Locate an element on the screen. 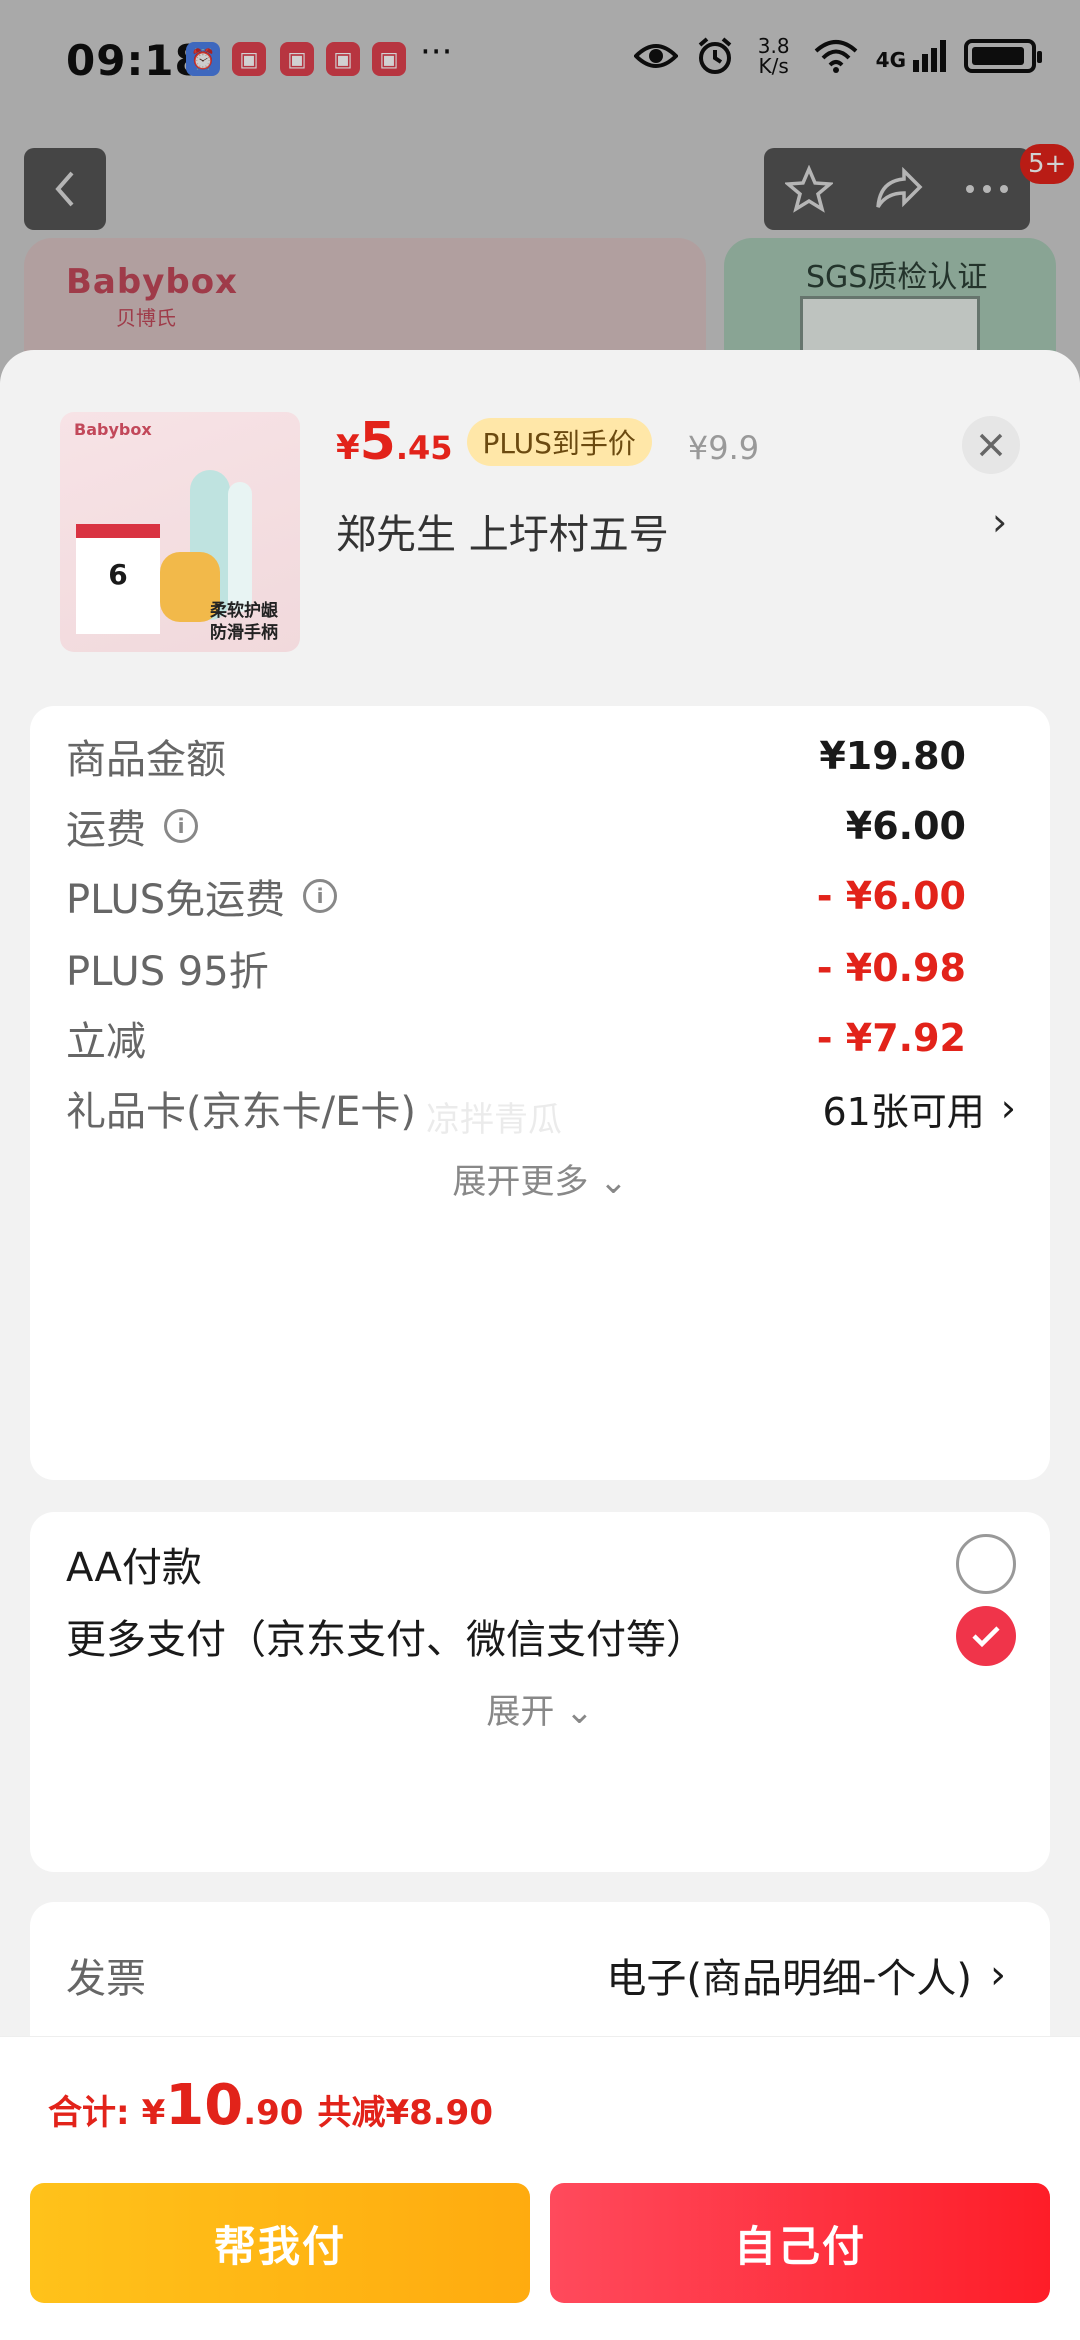 The image size is (1080, 2340). payment-option-more: 更多支付（京东支付、微信支付等） is located at coordinates (541, 1636).